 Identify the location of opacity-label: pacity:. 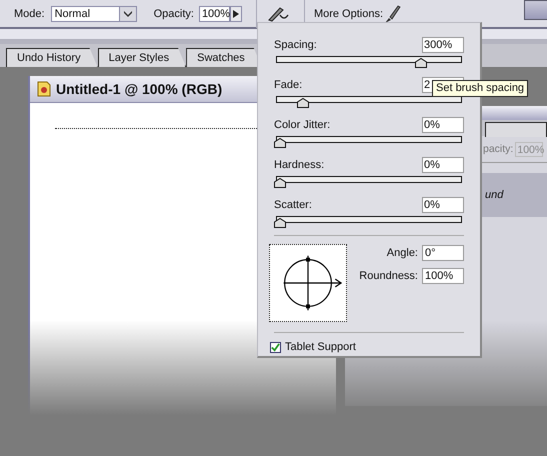
(498, 149).